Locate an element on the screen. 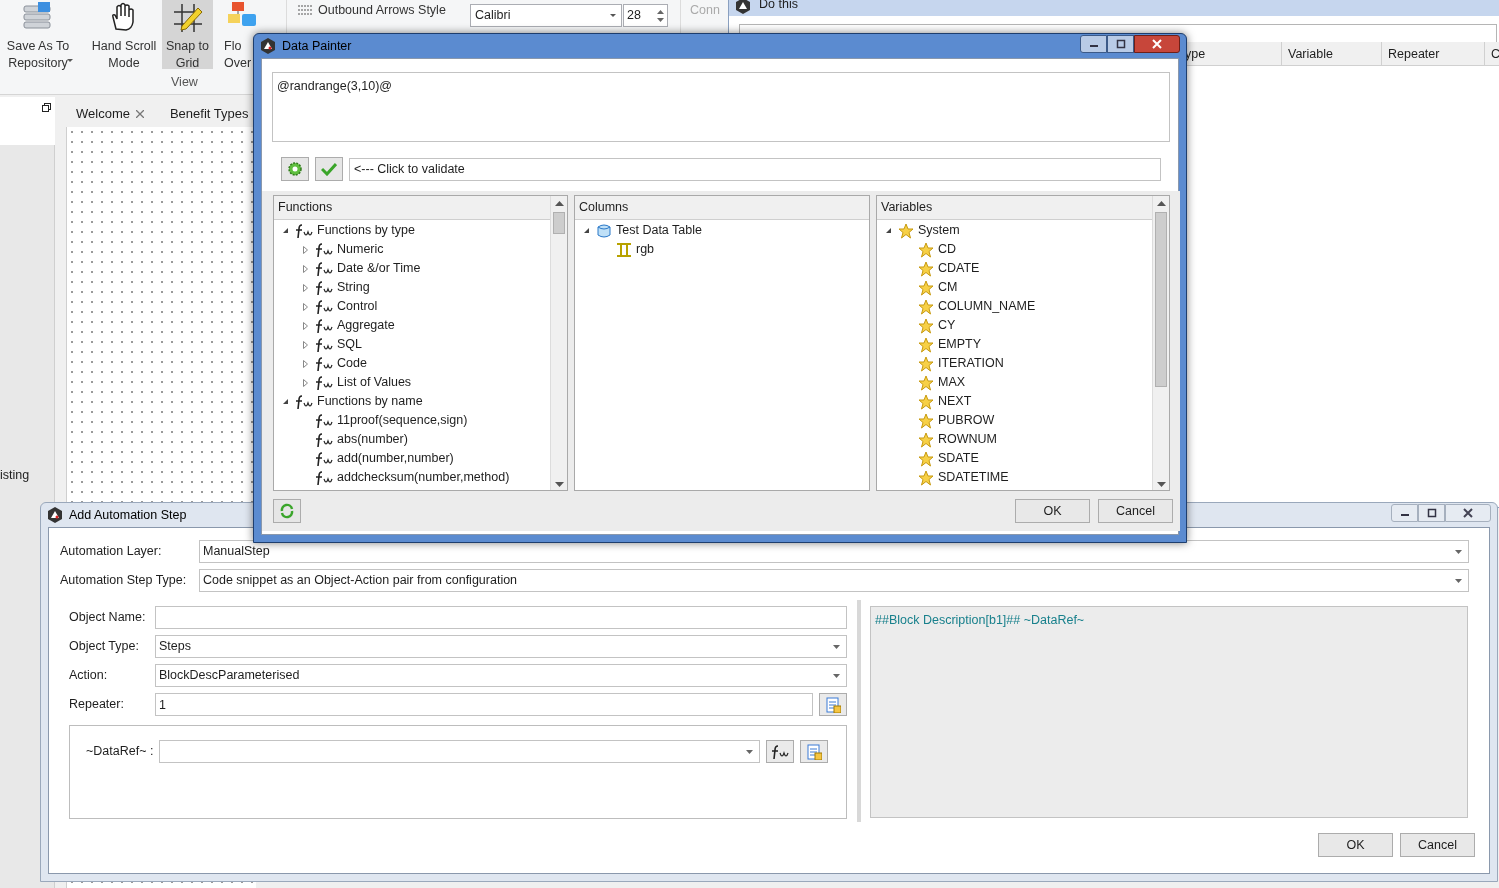 This screenshot has height=888, width=1499. column-header: C is located at coordinates (1492, 54).